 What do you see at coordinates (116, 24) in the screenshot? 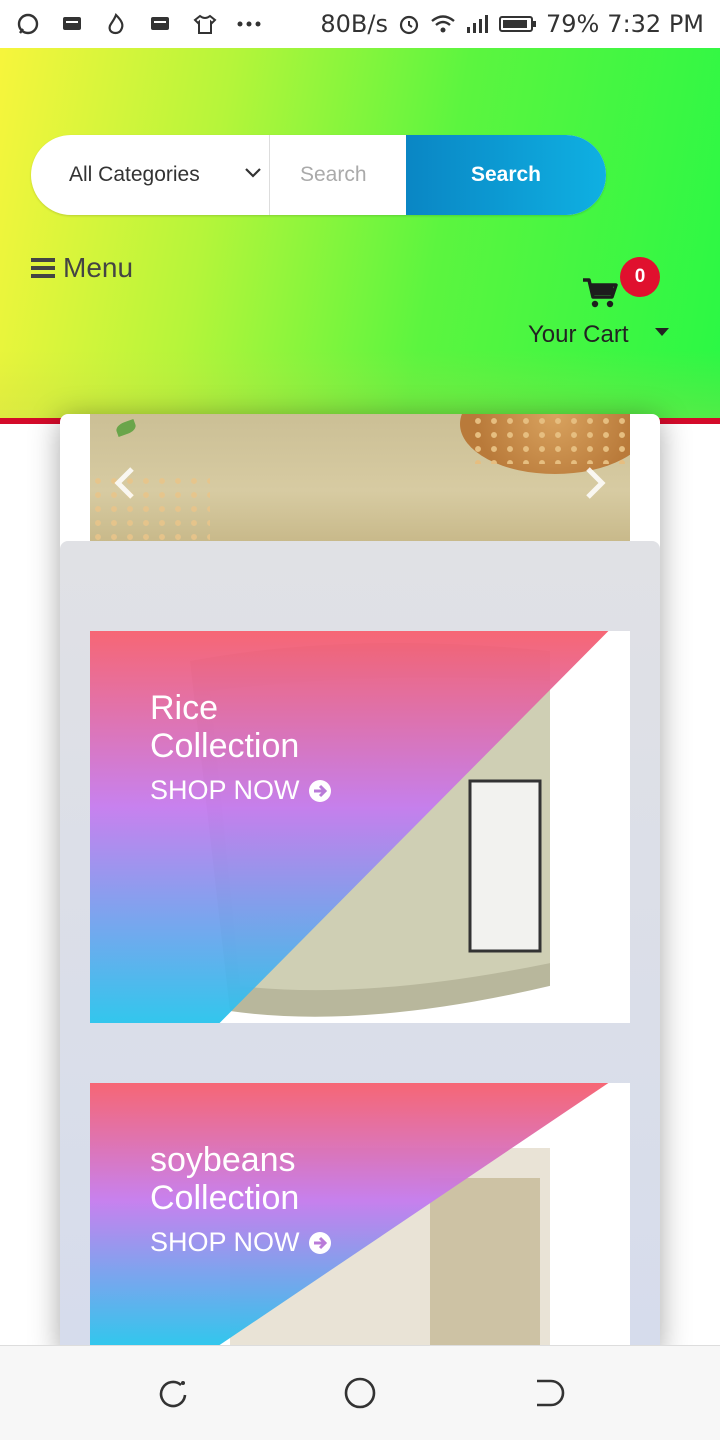
I see `flame-icon` at bounding box center [116, 24].